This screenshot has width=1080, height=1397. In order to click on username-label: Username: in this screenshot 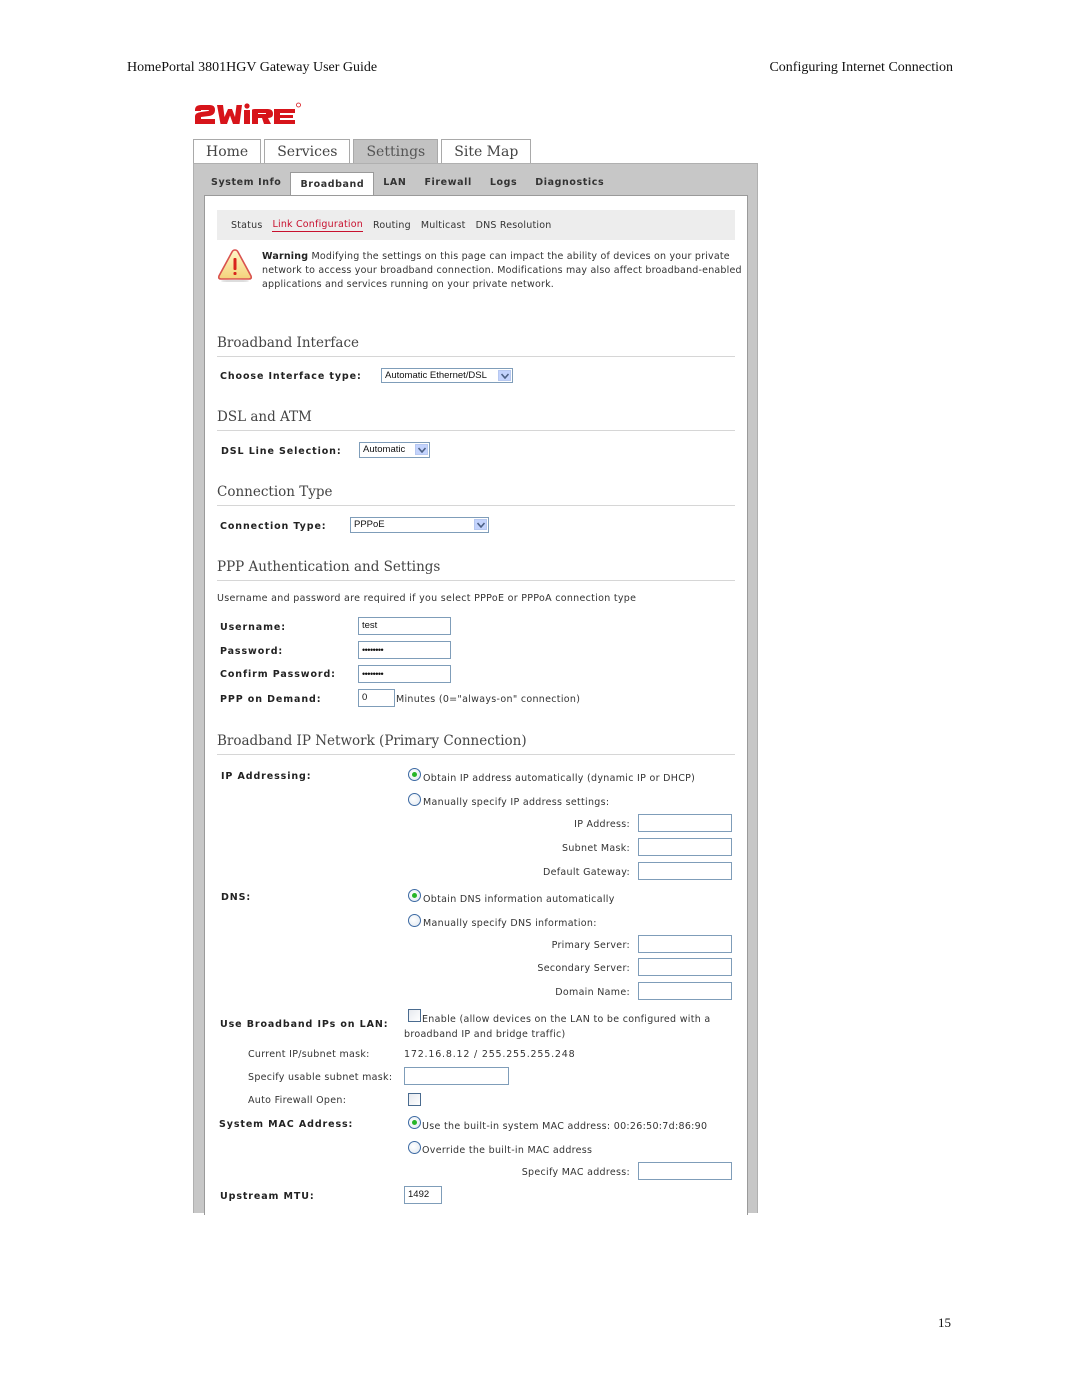, I will do `click(253, 627)`.